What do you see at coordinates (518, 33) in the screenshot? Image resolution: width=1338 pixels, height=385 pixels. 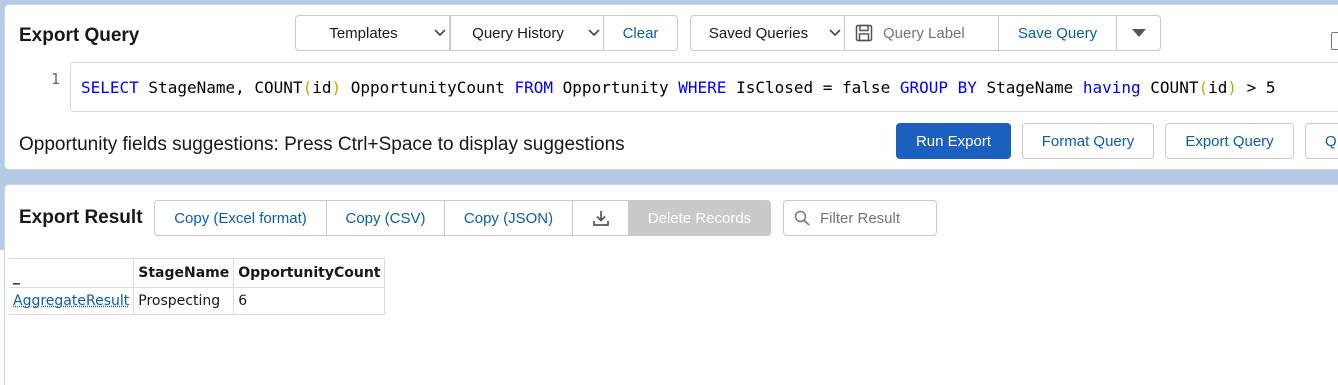 I see `query-history-label: Query History` at bounding box center [518, 33].